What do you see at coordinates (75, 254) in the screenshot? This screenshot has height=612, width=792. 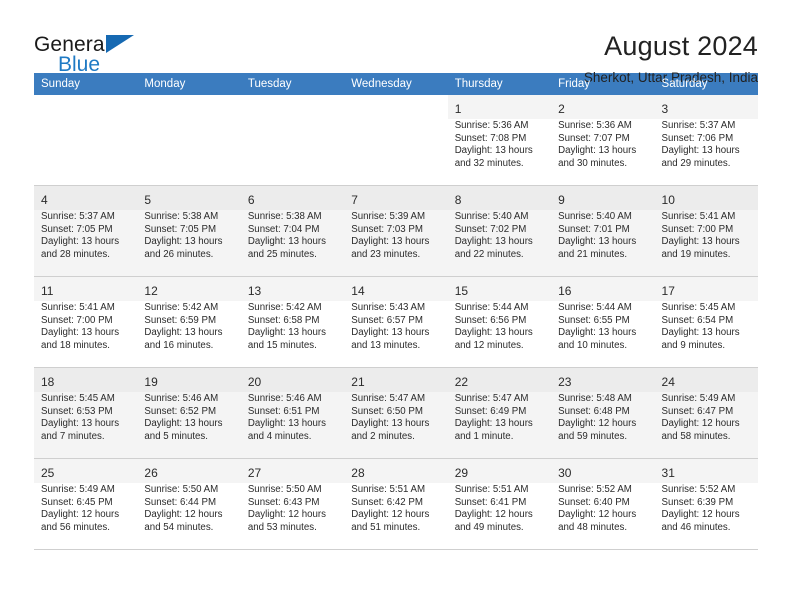 I see `daylight-text-line2: and 28 minutes.` at bounding box center [75, 254].